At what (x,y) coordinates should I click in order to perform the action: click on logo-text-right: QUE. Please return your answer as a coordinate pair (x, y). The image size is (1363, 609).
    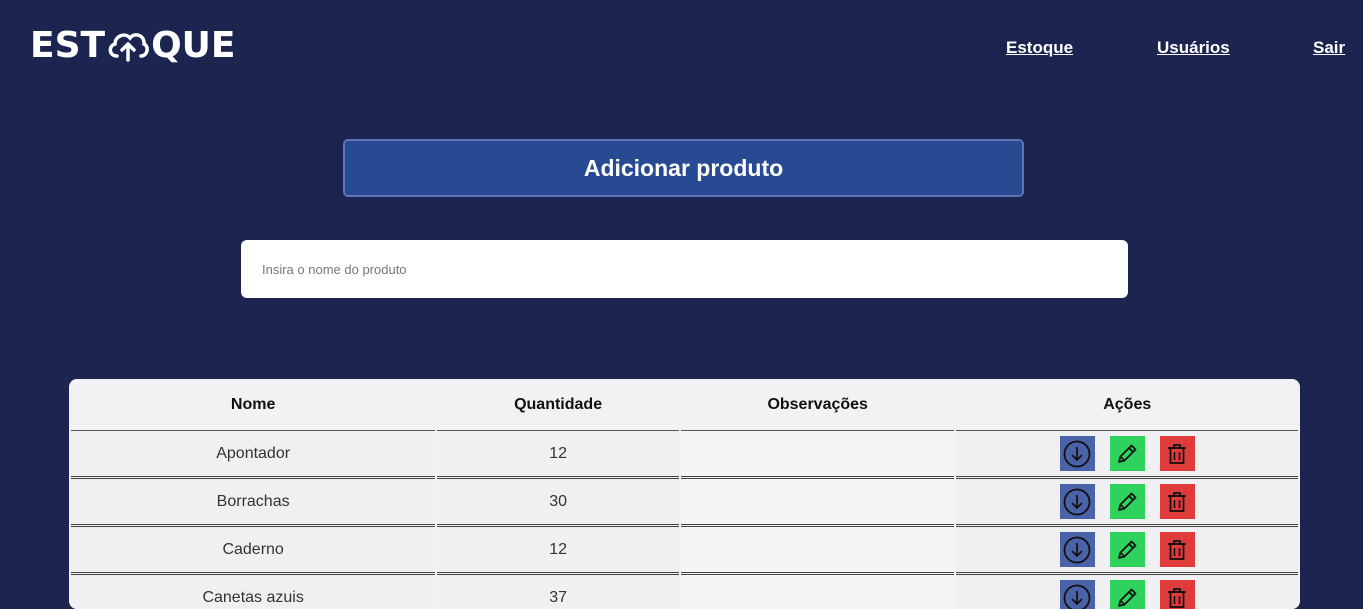
    Looking at the image, I should click on (193, 46).